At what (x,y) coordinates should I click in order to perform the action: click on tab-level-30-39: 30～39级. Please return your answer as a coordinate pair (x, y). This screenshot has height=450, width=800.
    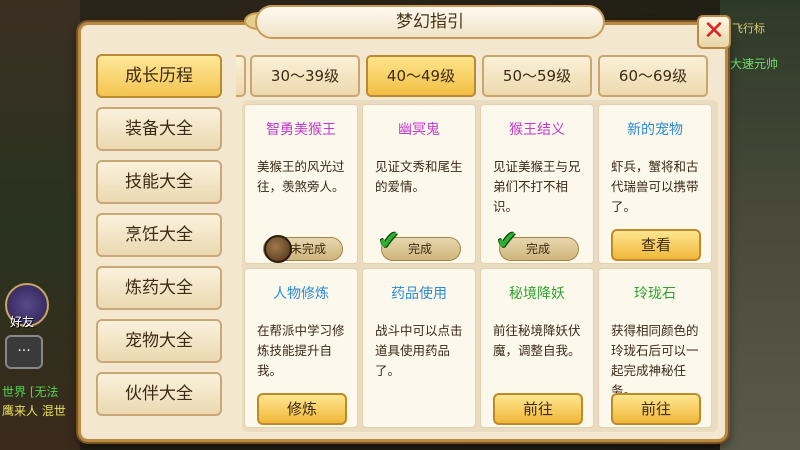
    Looking at the image, I should click on (305, 76).